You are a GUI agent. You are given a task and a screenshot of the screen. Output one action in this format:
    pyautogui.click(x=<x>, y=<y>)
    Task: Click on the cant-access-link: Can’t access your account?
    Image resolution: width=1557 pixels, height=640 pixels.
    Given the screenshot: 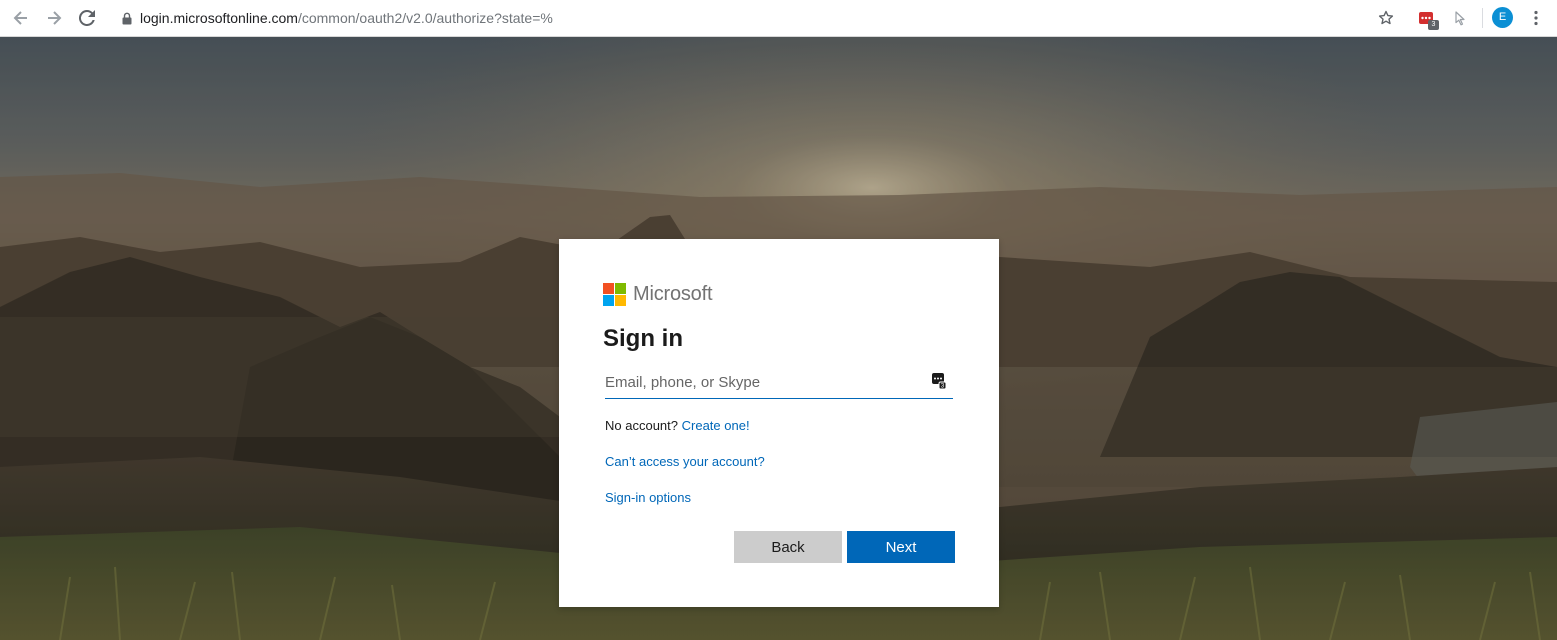 What is the action you would take?
    pyautogui.click(x=685, y=461)
    